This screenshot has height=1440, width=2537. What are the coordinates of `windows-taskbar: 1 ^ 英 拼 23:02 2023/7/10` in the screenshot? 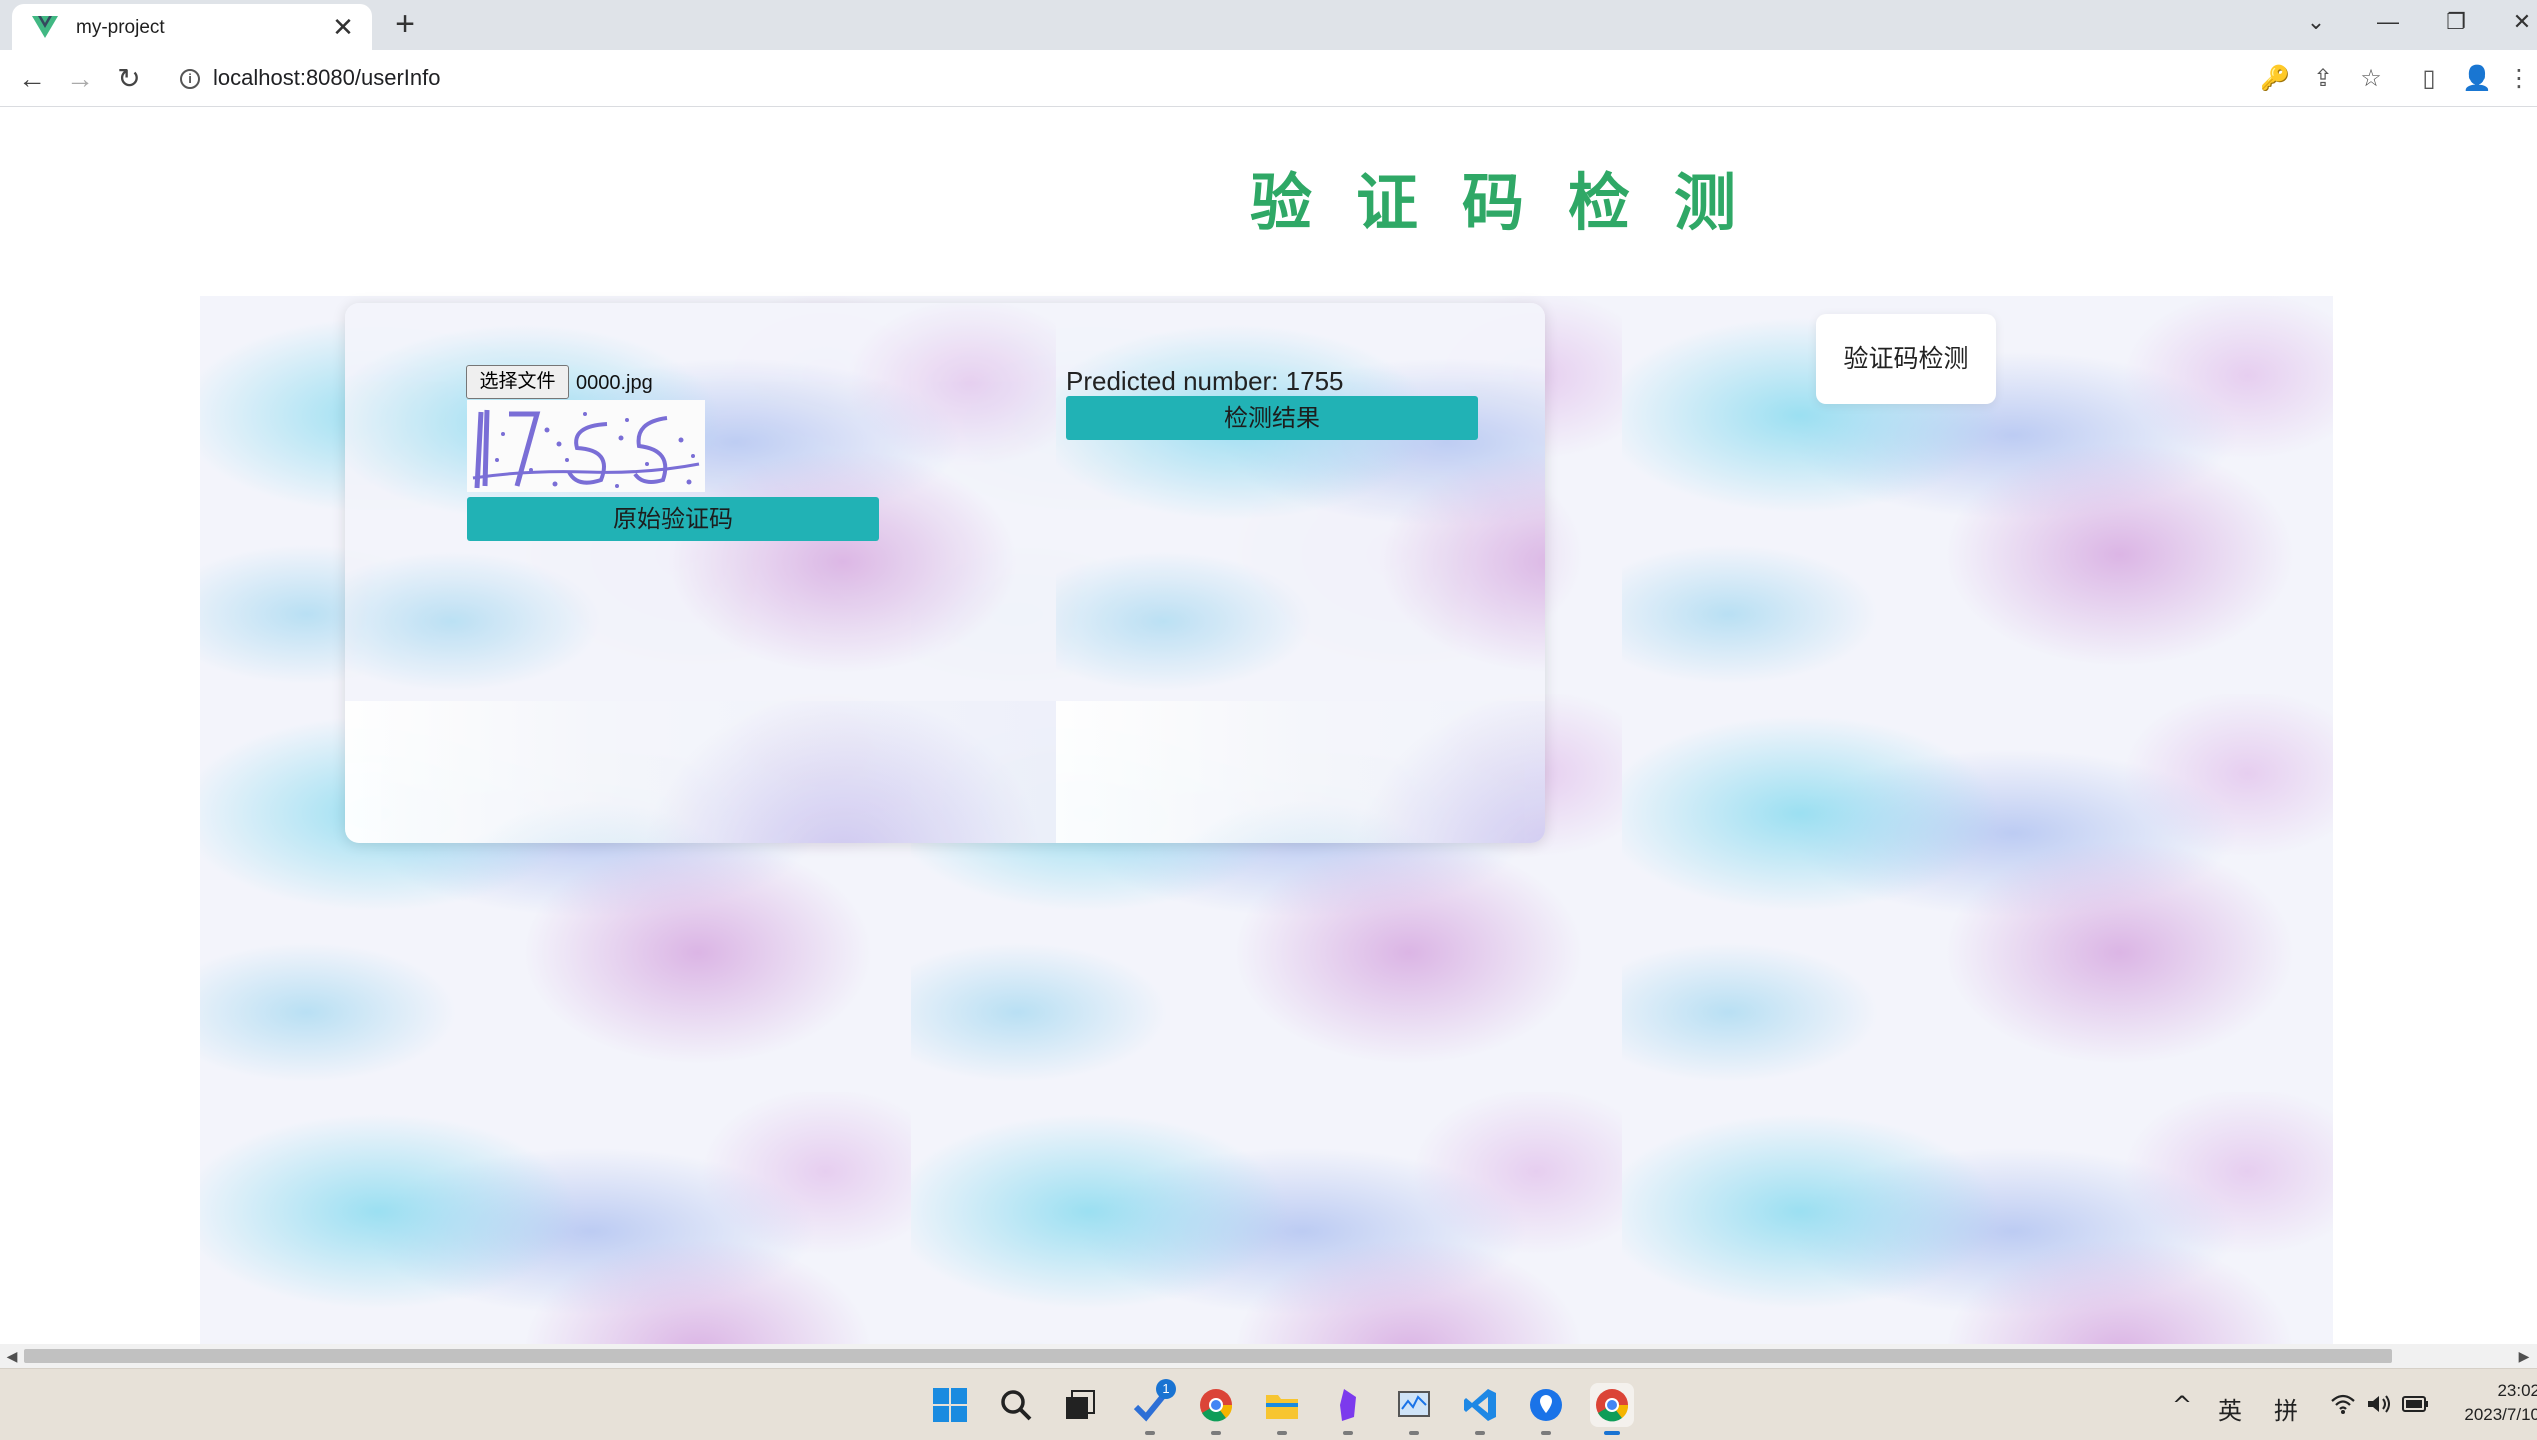 It's located at (1268, 1404).